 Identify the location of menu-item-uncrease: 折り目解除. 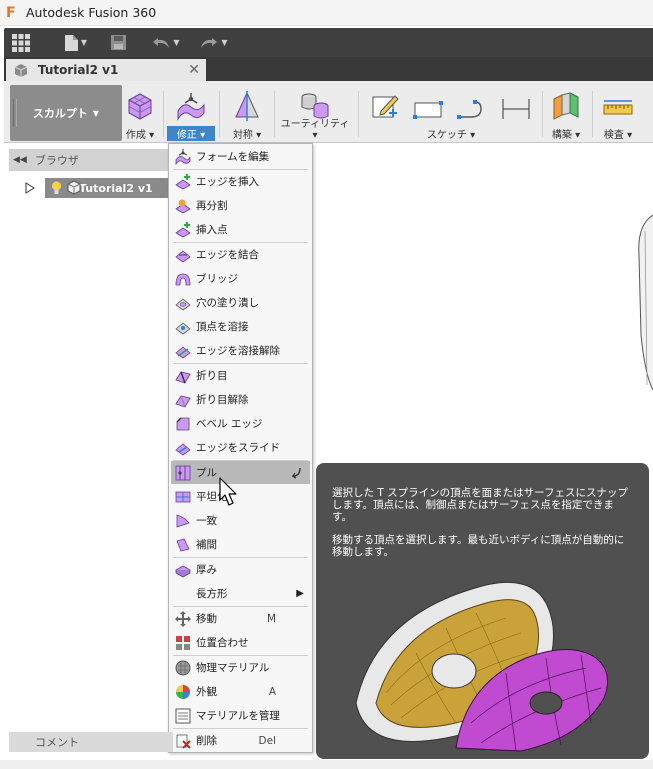
(240, 399).